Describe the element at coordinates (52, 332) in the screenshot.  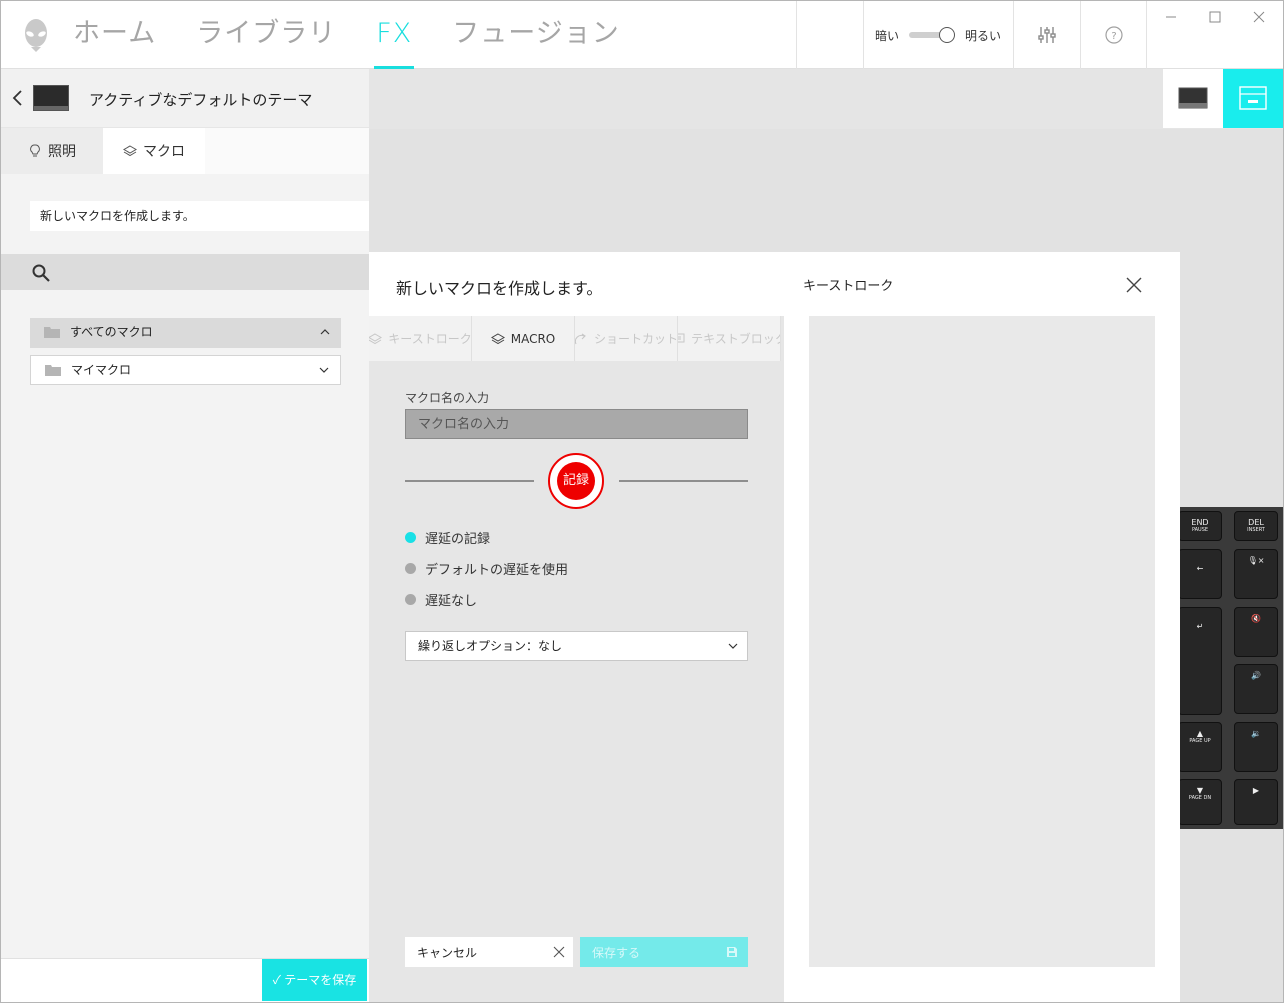
I see `folder-icon` at that location.